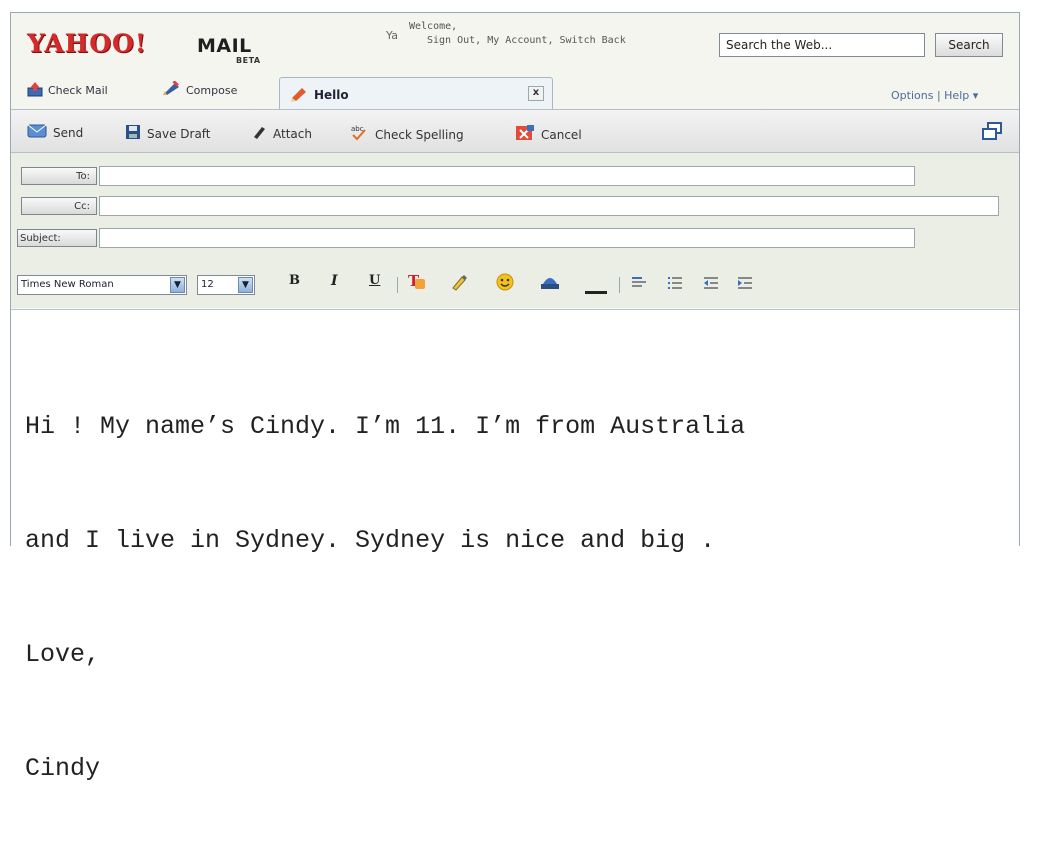 The image size is (1049, 864). I want to click on underline-button: U, so click(374, 280).